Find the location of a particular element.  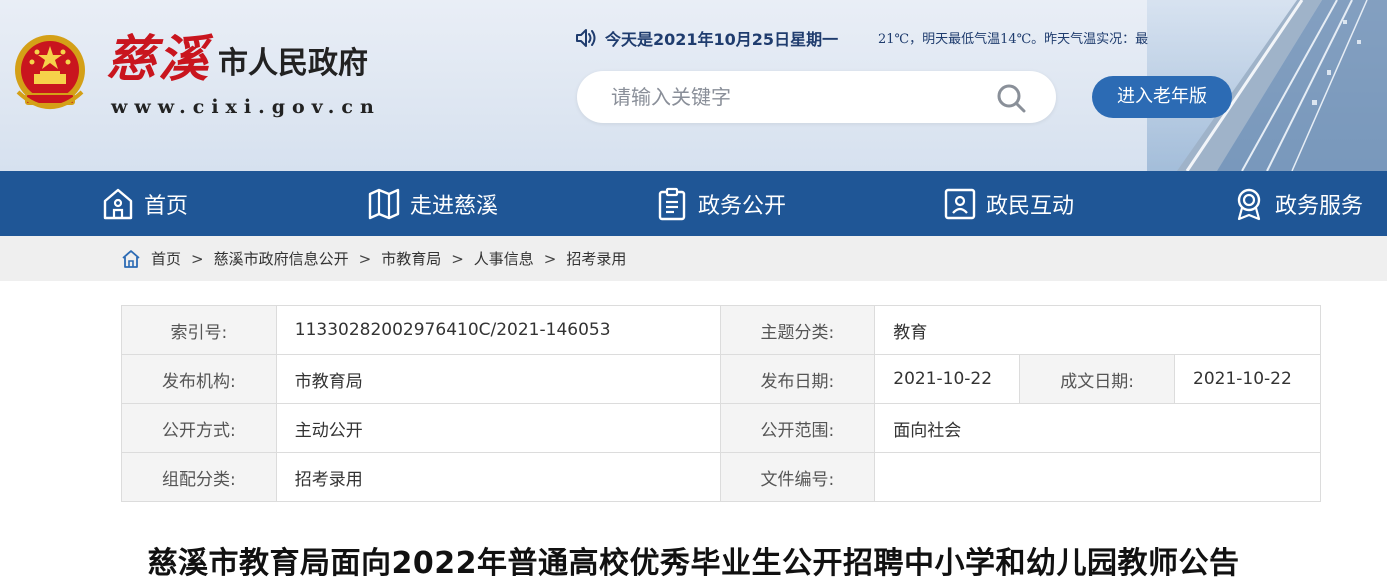

search-bar is located at coordinates (816, 97).